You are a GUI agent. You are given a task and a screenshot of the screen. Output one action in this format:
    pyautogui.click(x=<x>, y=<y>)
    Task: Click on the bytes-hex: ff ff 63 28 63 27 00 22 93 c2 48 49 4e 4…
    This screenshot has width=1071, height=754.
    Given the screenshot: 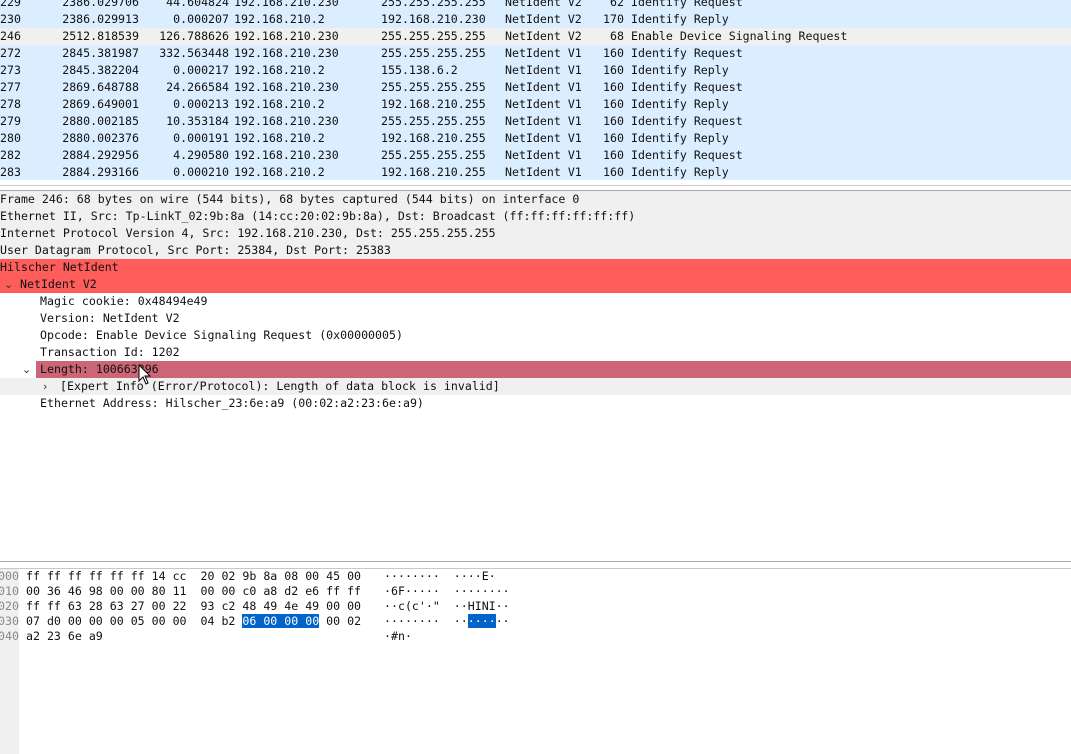 What is the action you would take?
    pyautogui.click(x=193, y=606)
    